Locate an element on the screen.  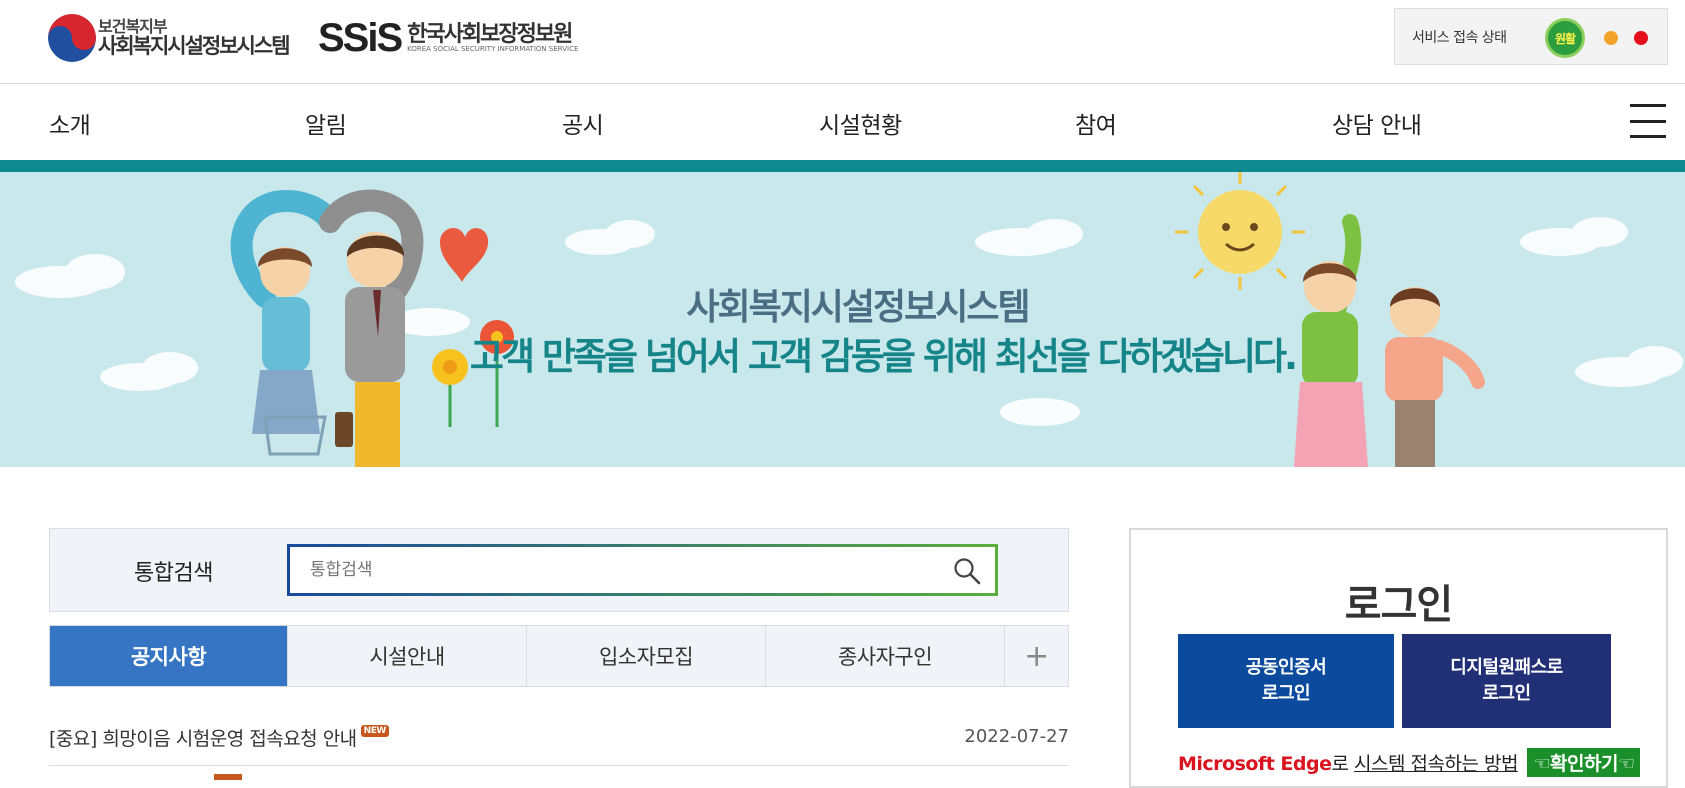
login-title: 로그인 is located at coordinates (1398, 605).